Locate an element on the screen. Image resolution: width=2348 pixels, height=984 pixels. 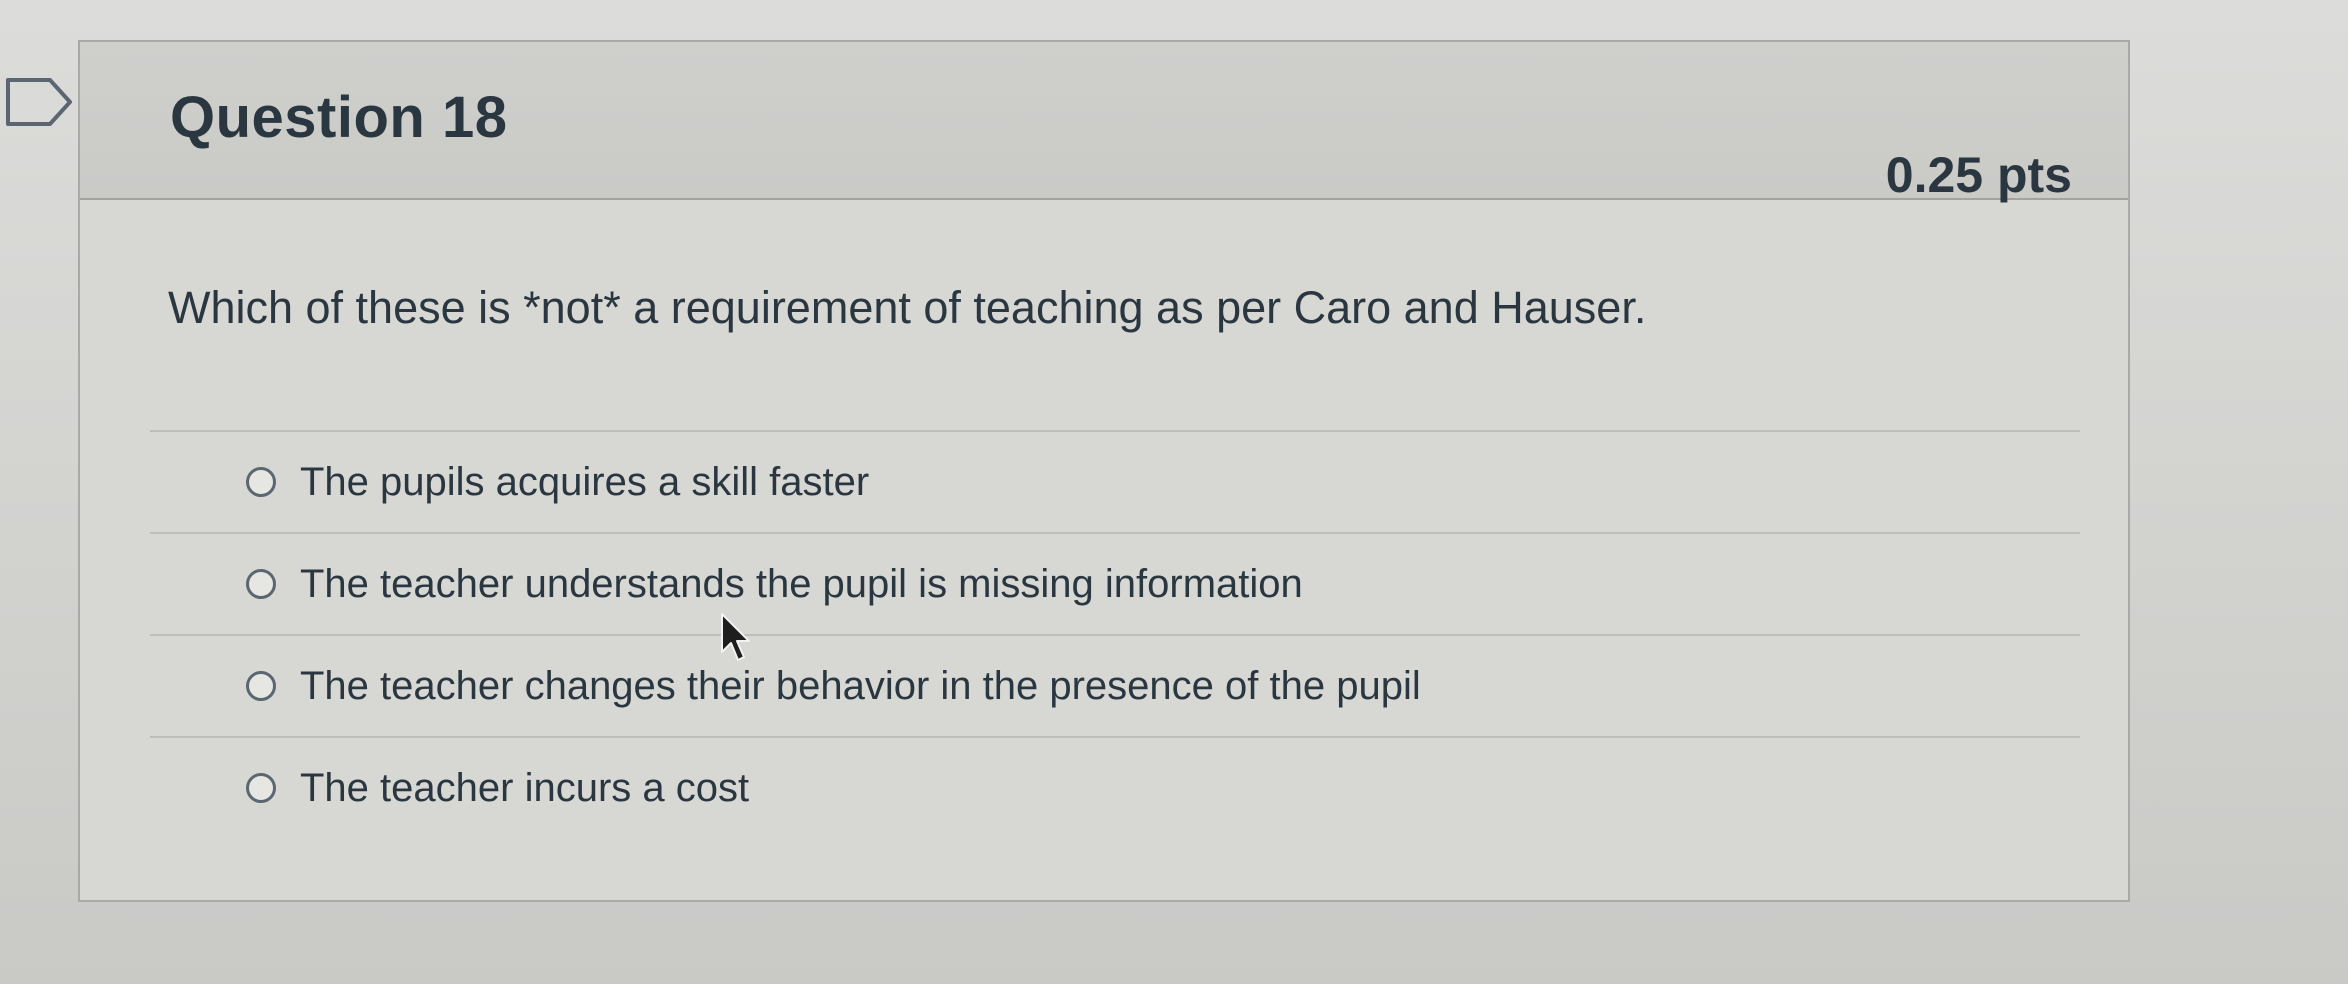
answer-label: The teacher incurs a cost is located at coordinates (524, 788).